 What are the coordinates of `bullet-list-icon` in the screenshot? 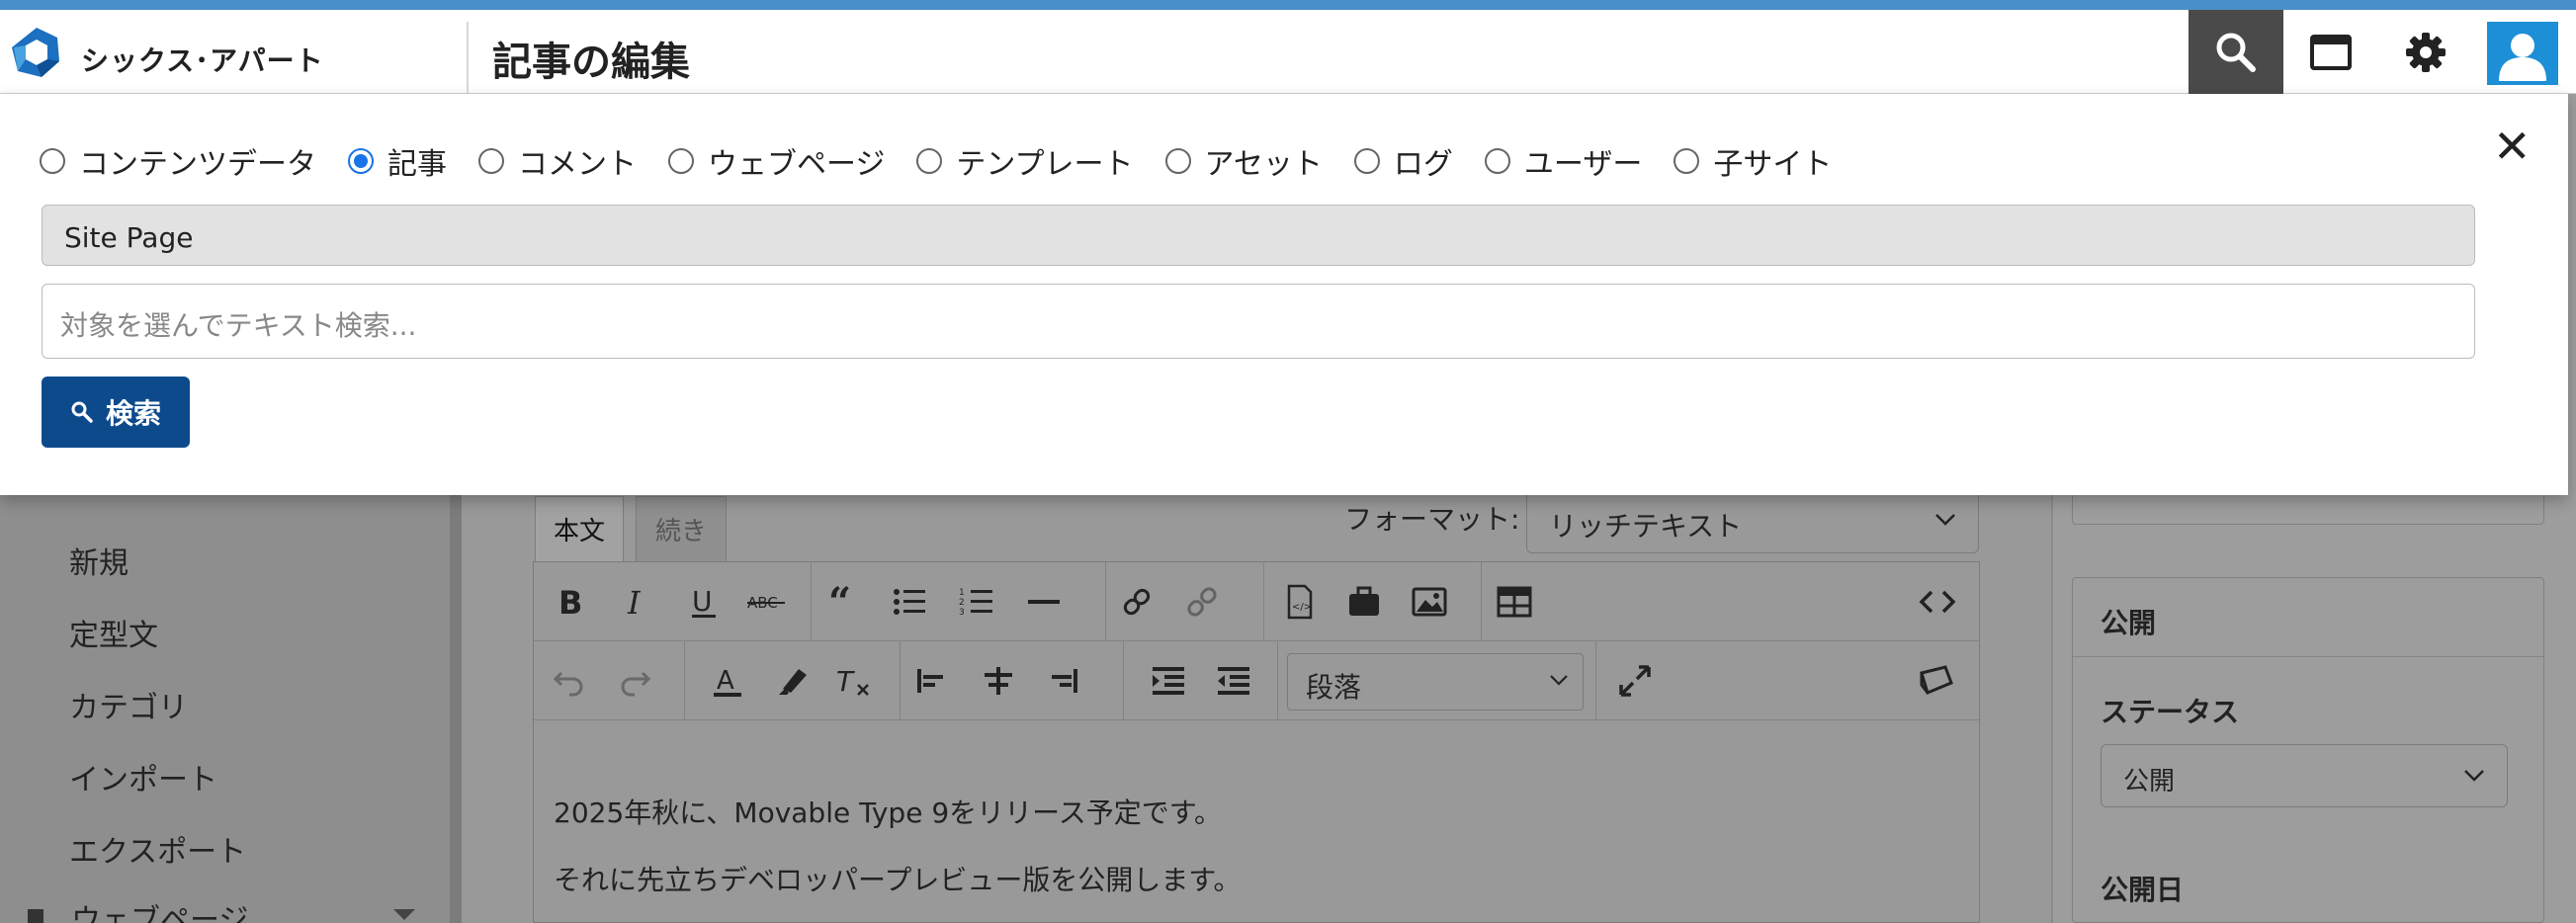 It's located at (909, 602).